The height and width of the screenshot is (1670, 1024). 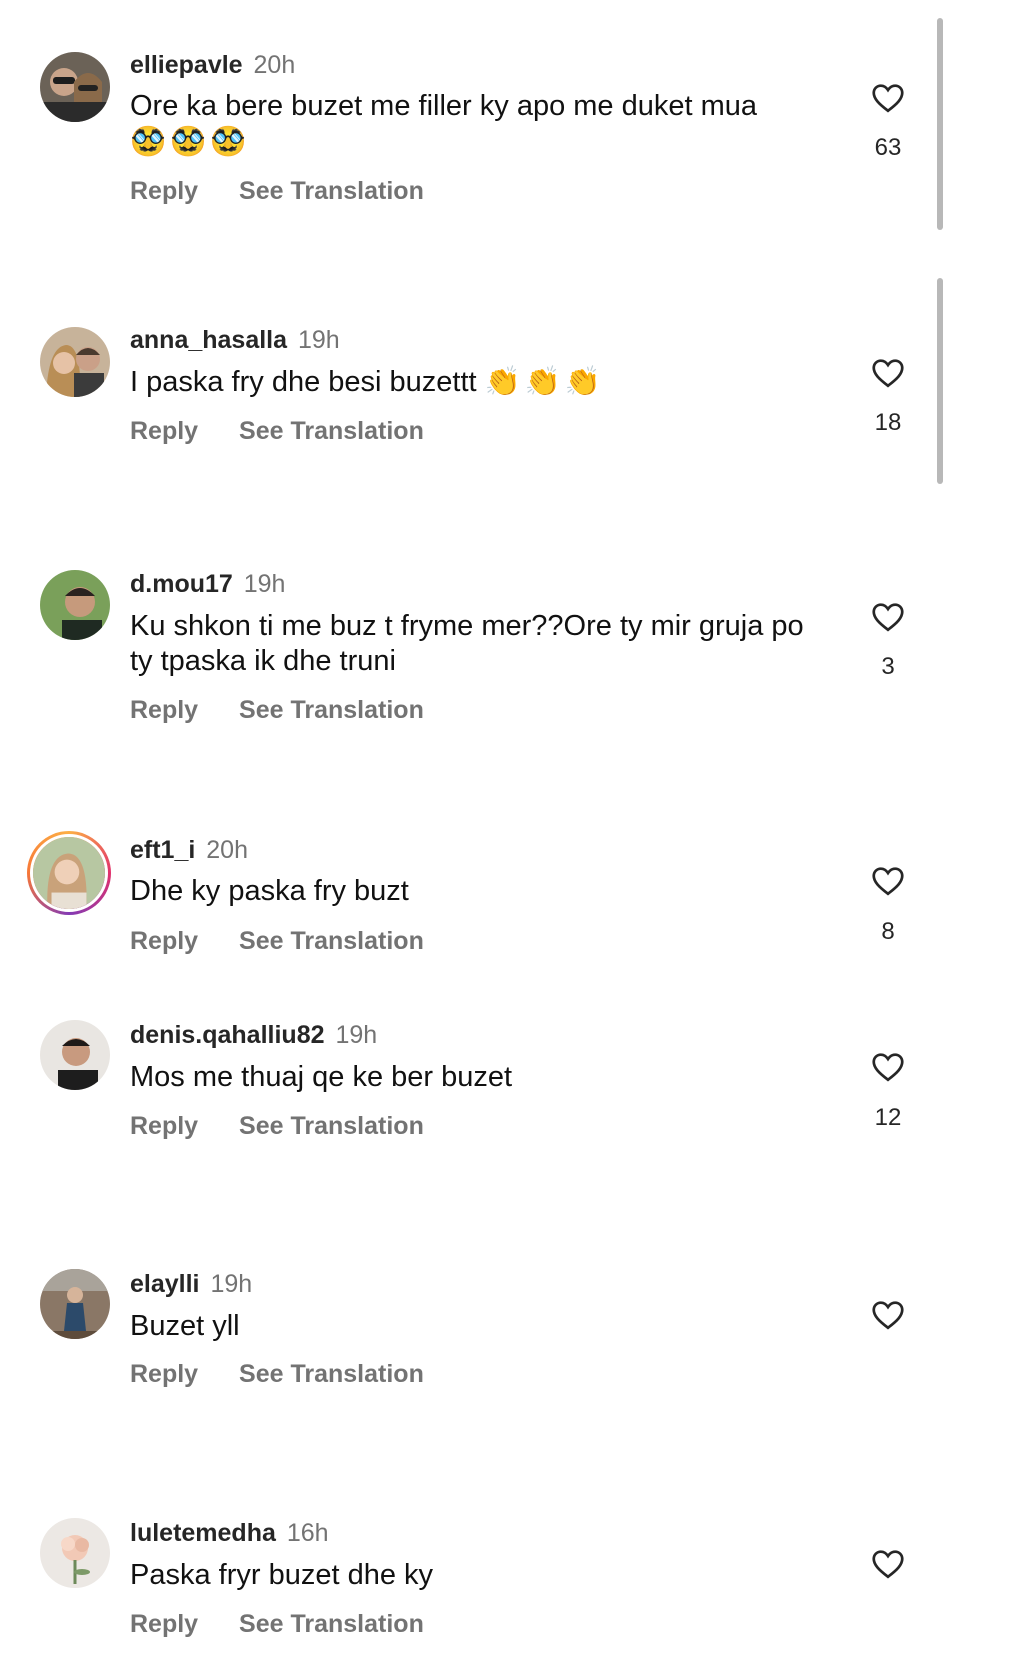 I want to click on scrollbar-thumb, so click(x=940, y=124).